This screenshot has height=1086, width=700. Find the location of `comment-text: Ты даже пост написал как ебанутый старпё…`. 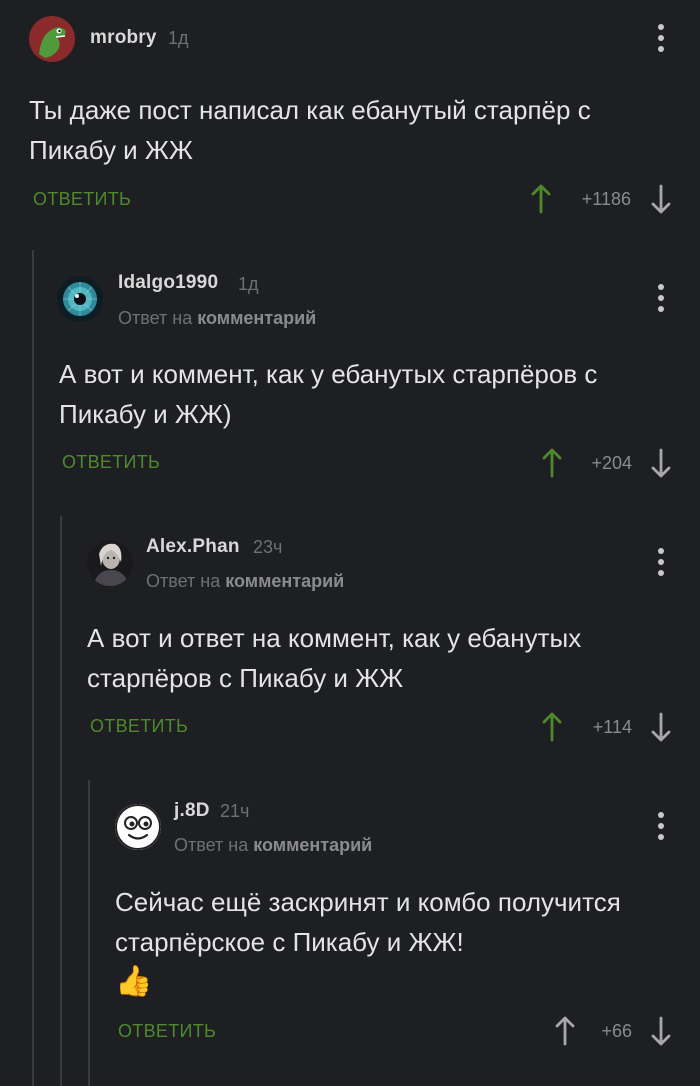

comment-text: Ты даже пост написал как ебанутый старпё… is located at coordinates (310, 130).